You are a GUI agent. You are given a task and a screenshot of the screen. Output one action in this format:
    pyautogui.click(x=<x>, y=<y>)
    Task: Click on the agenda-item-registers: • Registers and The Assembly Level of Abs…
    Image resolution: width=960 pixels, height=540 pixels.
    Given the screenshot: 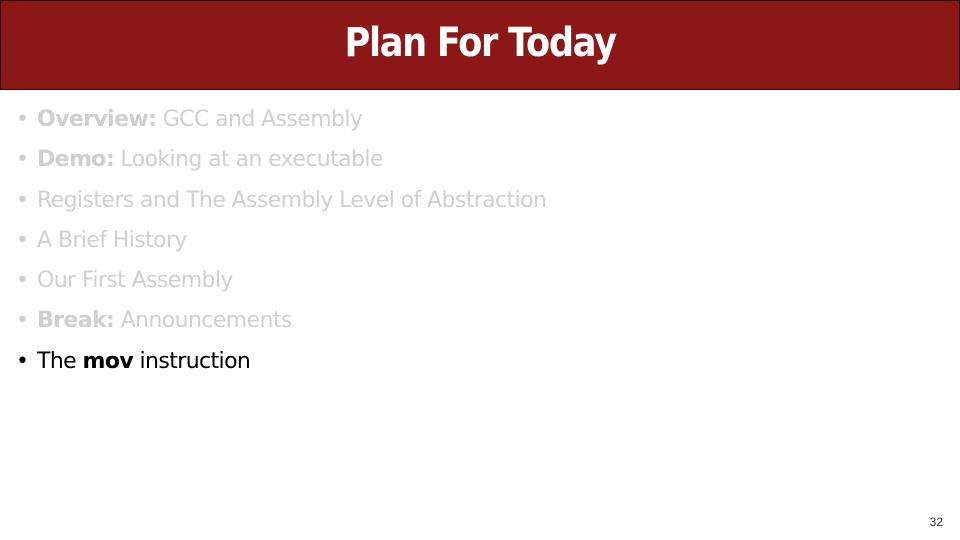 What is the action you would take?
    pyautogui.click(x=281, y=201)
    